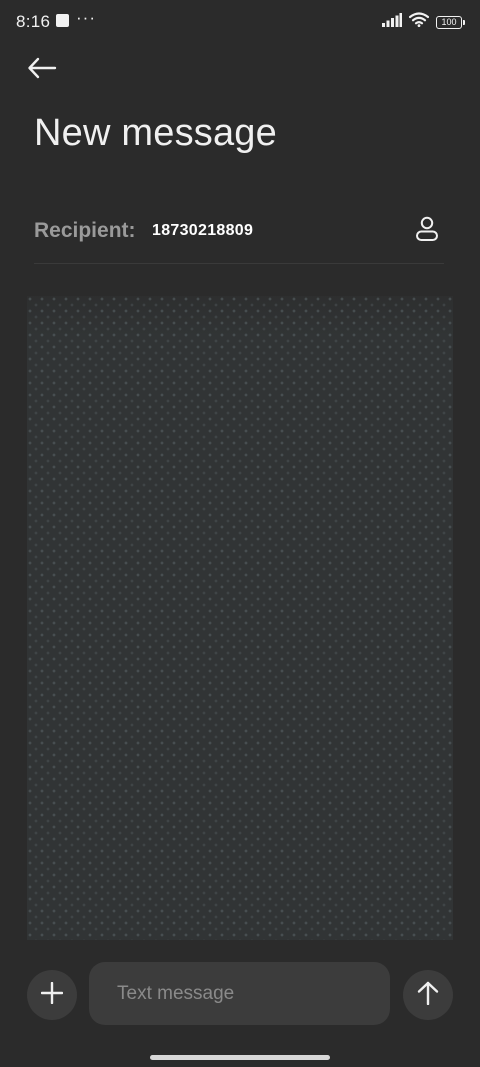  I want to click on status-bar: 8:16 ··· 100, so click(240, 22).